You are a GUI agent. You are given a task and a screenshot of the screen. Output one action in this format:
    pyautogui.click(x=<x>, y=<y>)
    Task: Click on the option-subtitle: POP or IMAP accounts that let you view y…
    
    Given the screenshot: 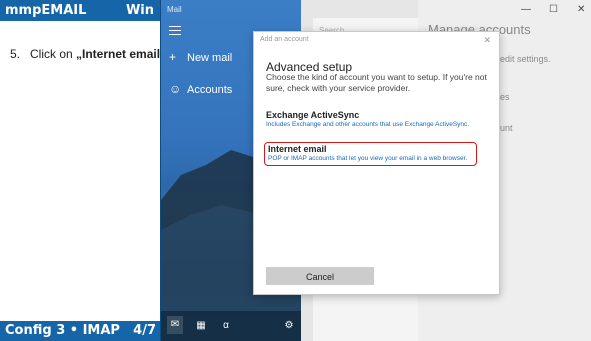 What is the action you would take?
    pyautogui.click(x=368, y=158)
    